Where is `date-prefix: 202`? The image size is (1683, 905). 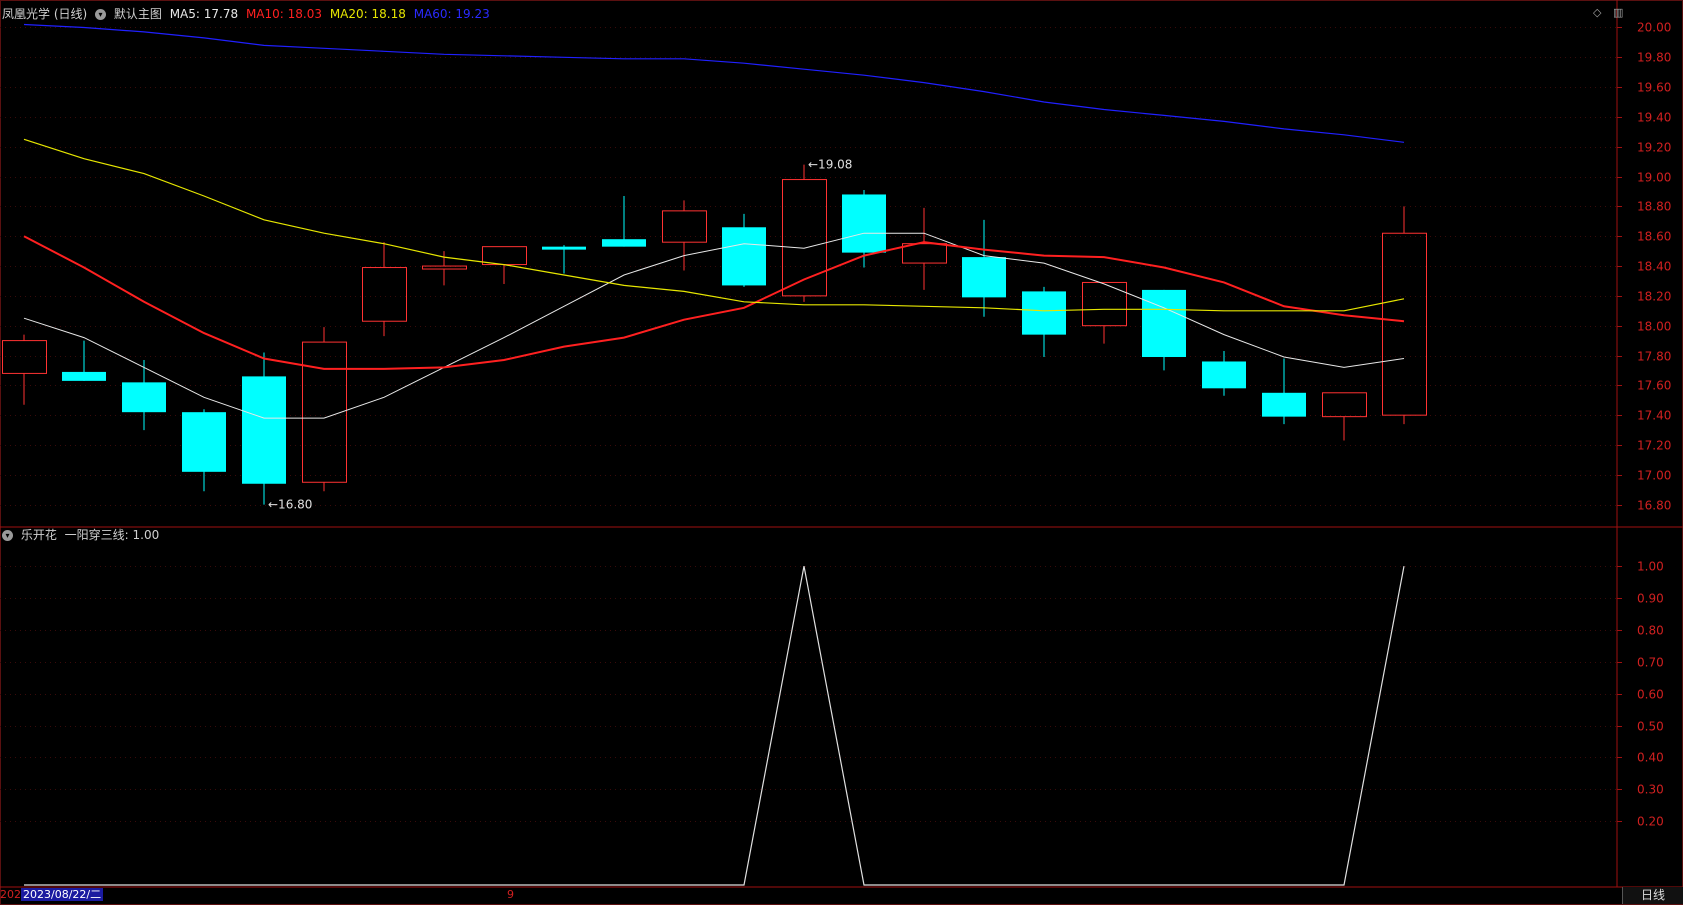 date-prefix: 202 is located at coordinates (10, 894).